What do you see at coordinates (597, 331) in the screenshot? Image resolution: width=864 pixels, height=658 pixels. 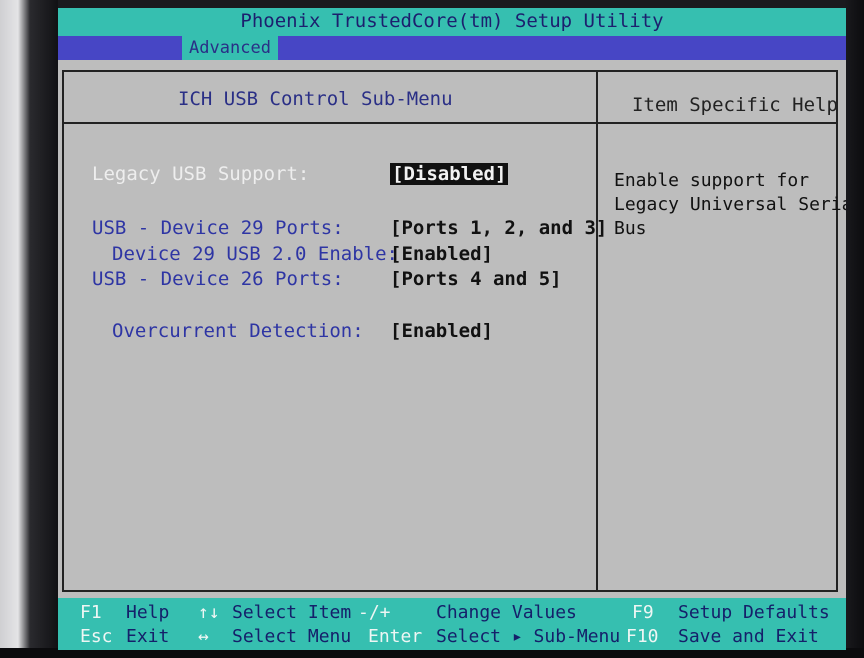 I see `panel-divider-vertical` at bounding box center [597, 331].